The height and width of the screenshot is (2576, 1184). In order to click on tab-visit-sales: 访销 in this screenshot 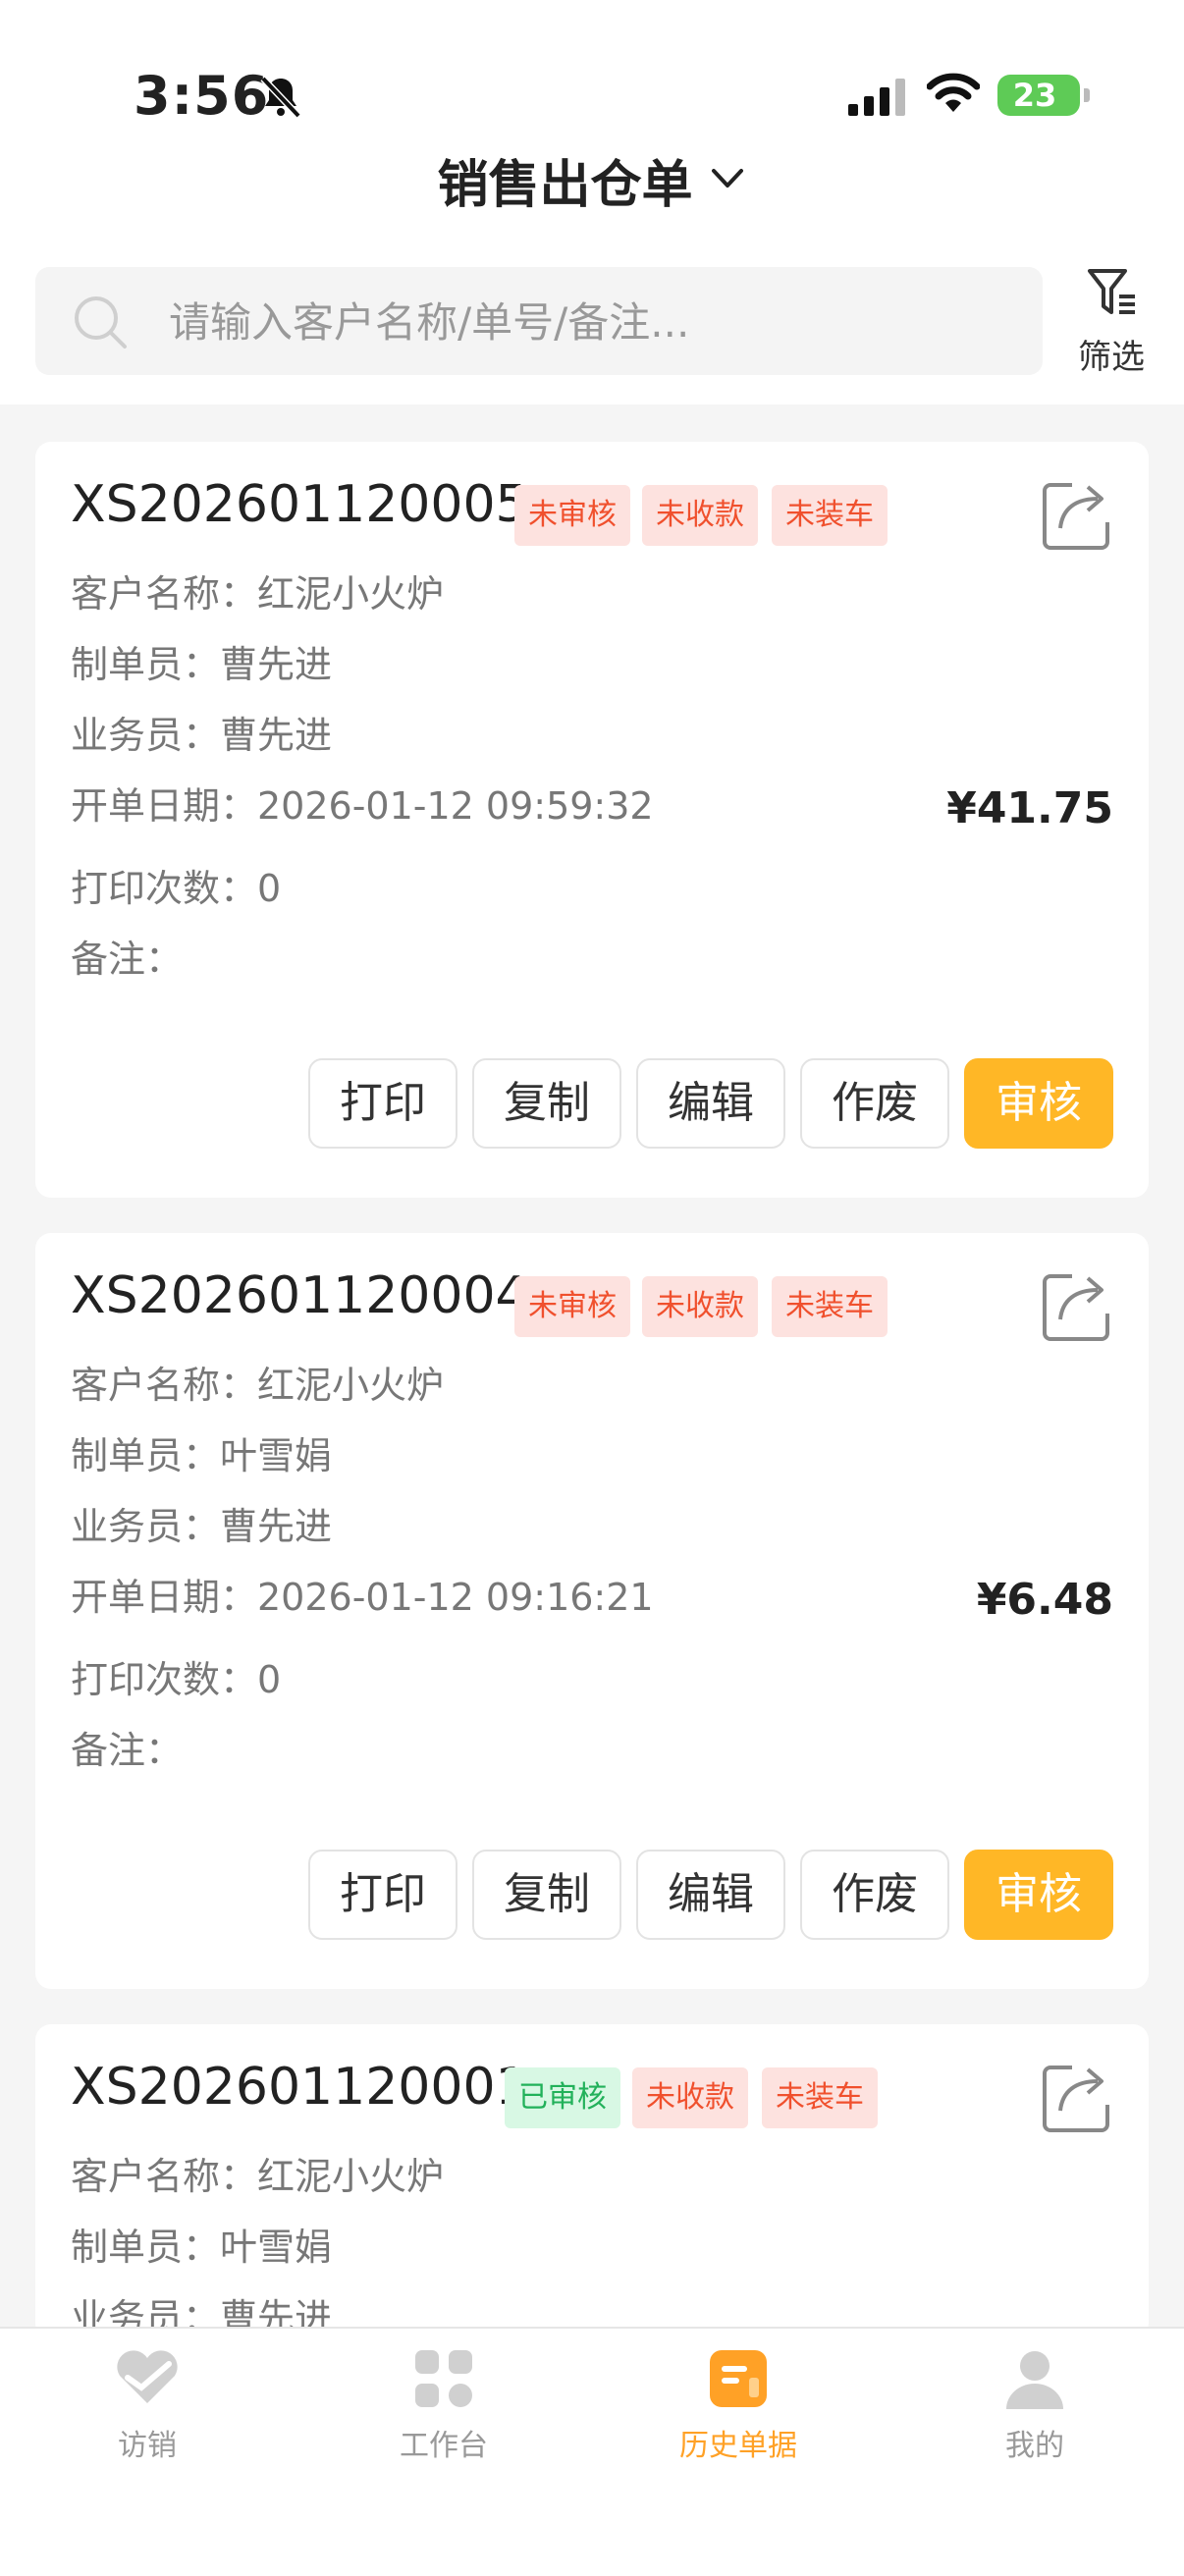, I will do `click(147, 2406)`.